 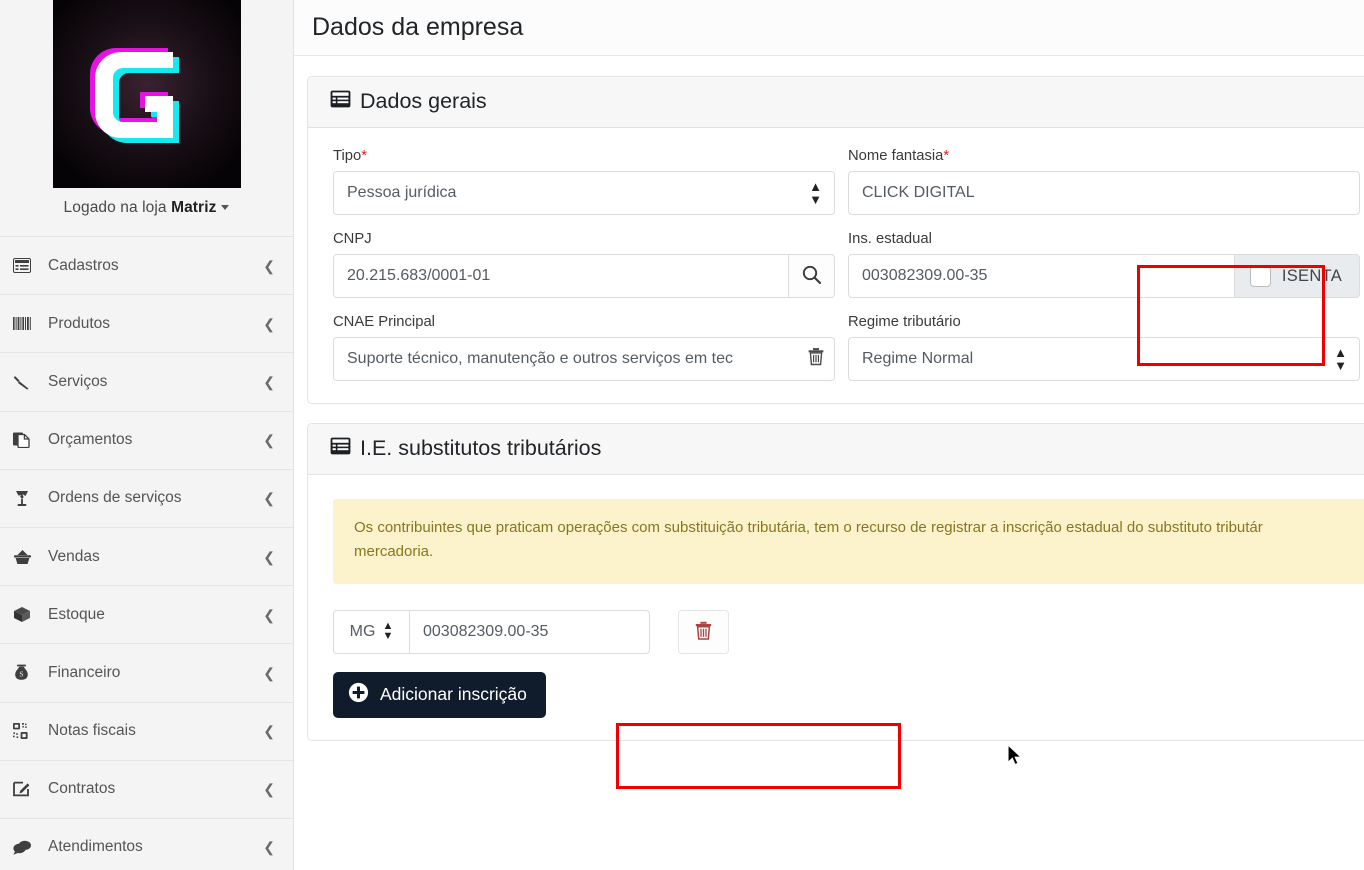 I want to click on select-updown-icon: ▲ ▼, so click(x=388, y=631).